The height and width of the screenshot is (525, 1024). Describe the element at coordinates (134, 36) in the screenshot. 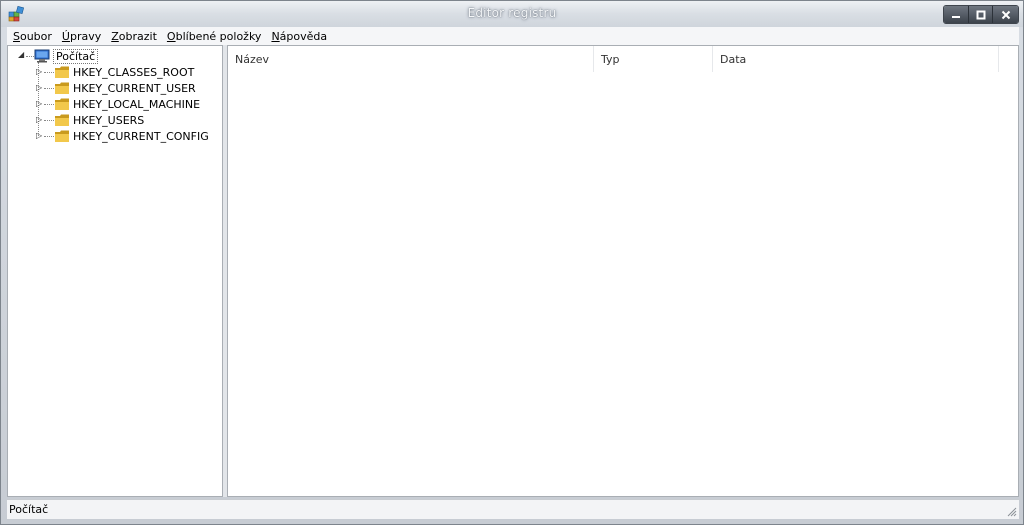

I see `menu-zobrazit: Zobrazit` at that location.